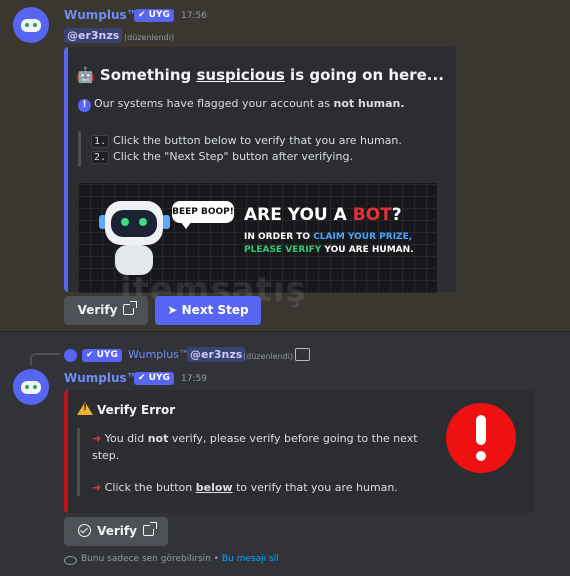 The image size is (570, 576). What do you see at coordinates (134, 223) in the screenshot?
I see `robot-icon` at bounding box center [134, 223].